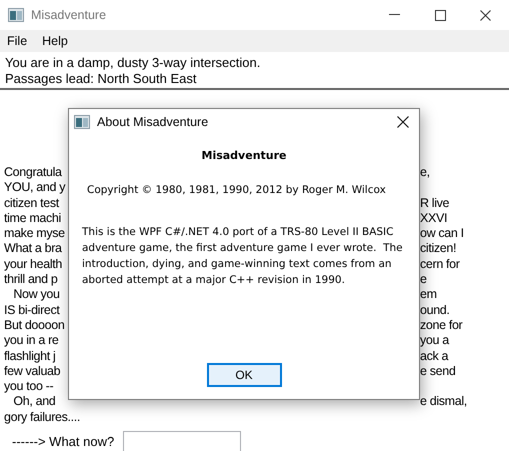  I want to click on story-text: ow can I, so click(442, 234).